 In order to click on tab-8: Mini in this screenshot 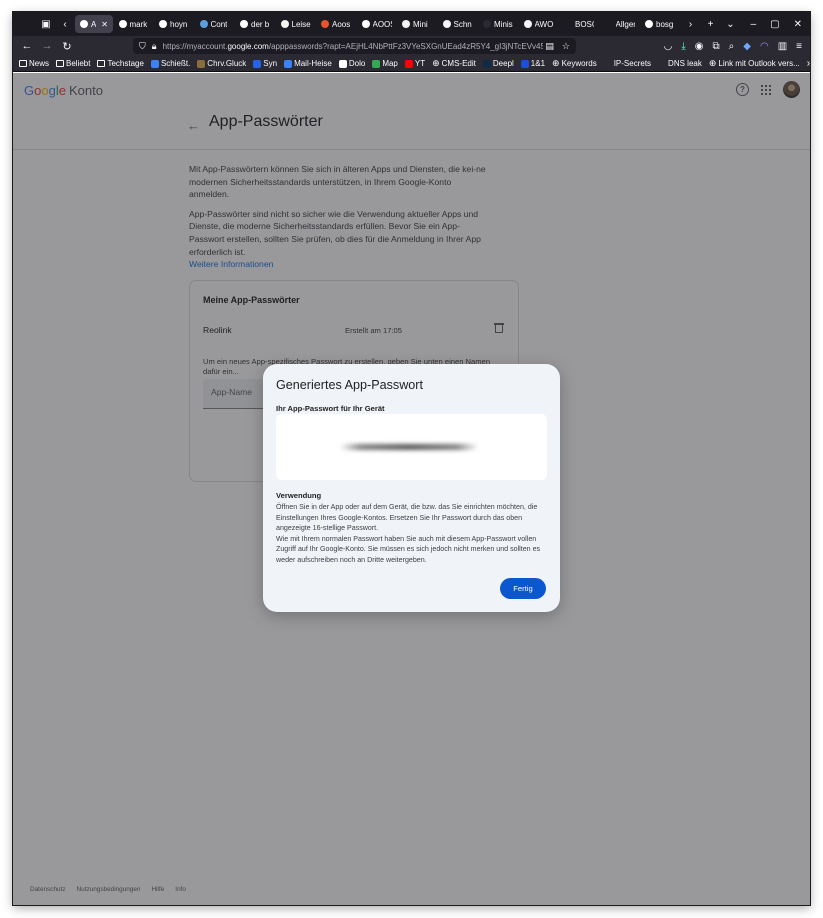, I will do `click(417, 24)`.